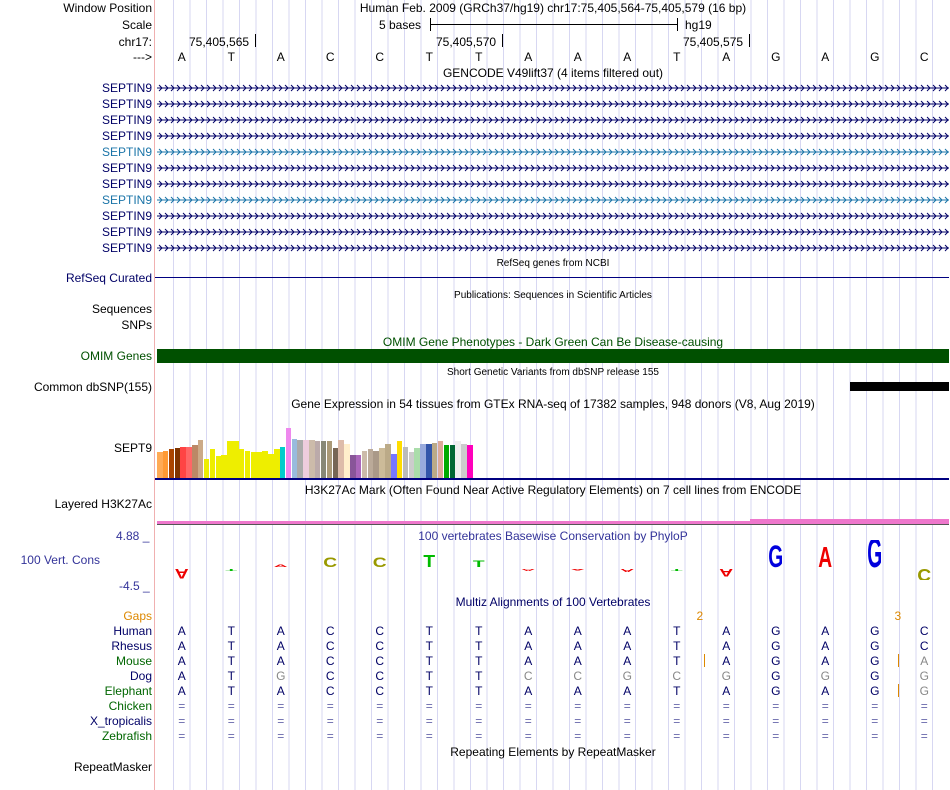 Image resolution: width=950 pixels, height=790 pixels. I want to click on strand-arrow-label: --->, so click(76, 57).